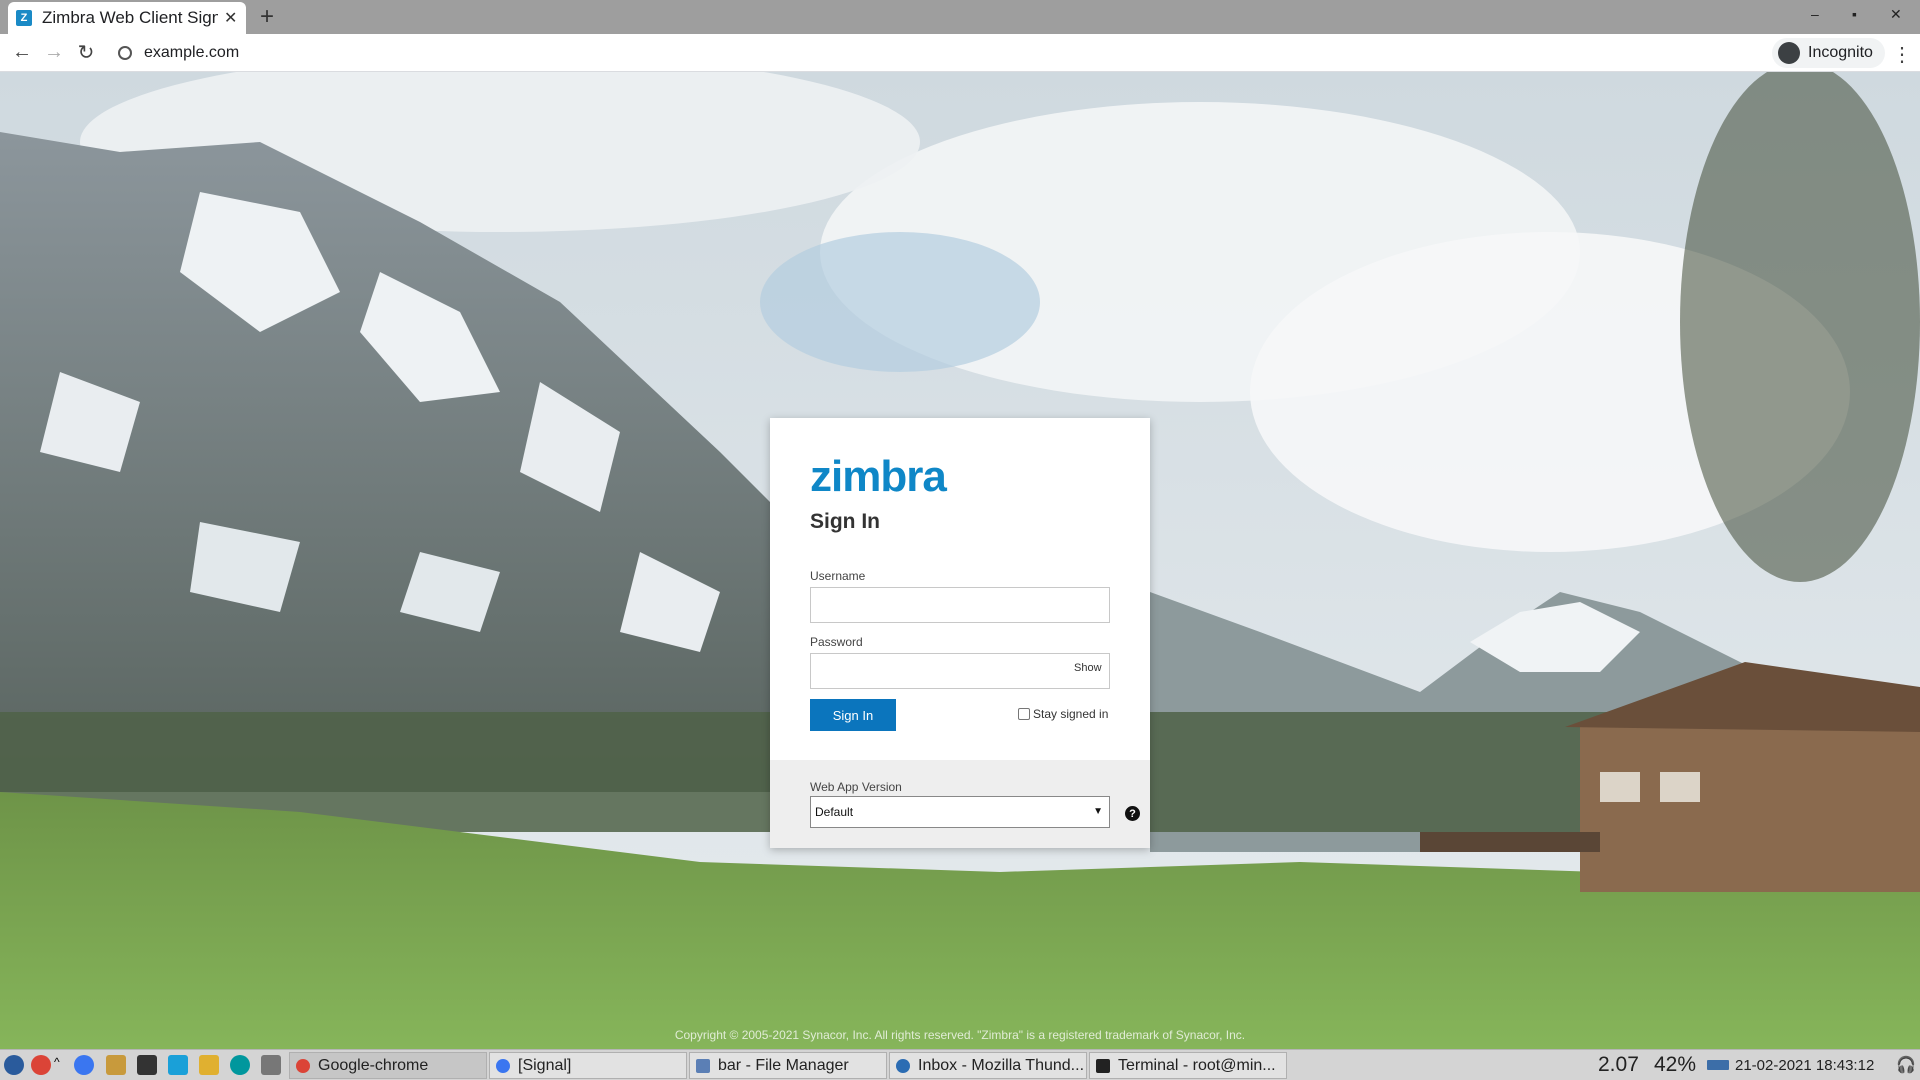 The image size is (1920, 1080). Describe the element at coordinates (1902, 54) in the screenshot. I see `browser-menu-icon: ⋮` at that location.